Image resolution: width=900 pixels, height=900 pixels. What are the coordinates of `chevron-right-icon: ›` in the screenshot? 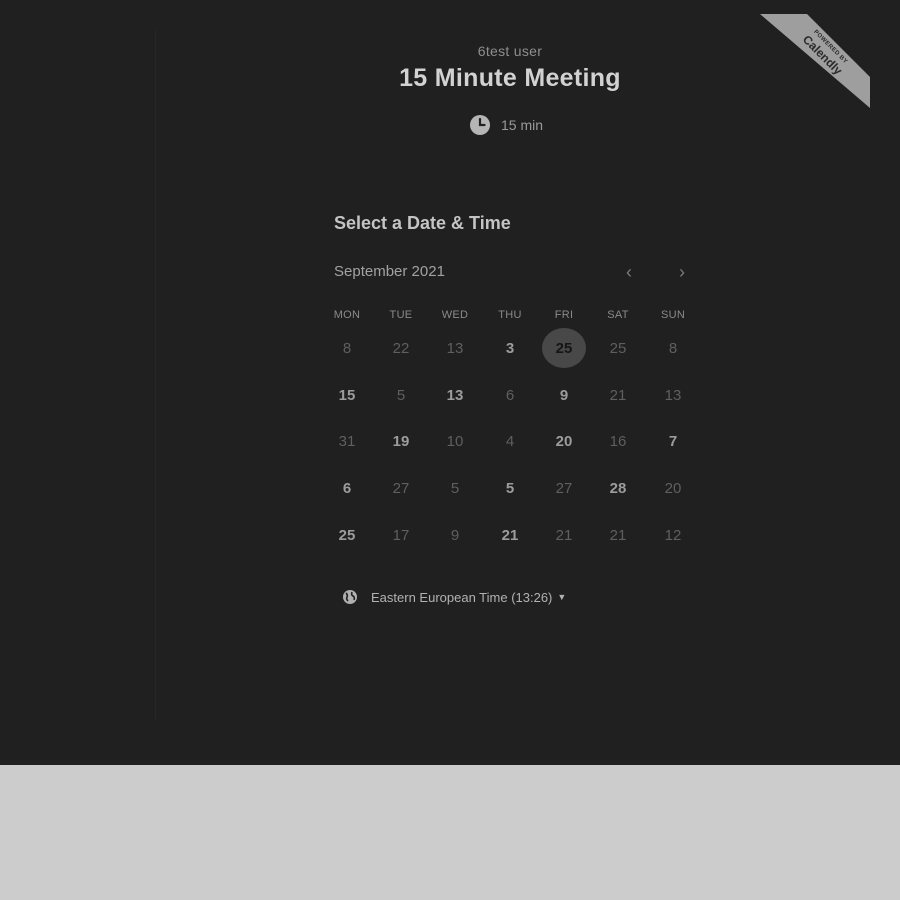 It's located at (682, 271).